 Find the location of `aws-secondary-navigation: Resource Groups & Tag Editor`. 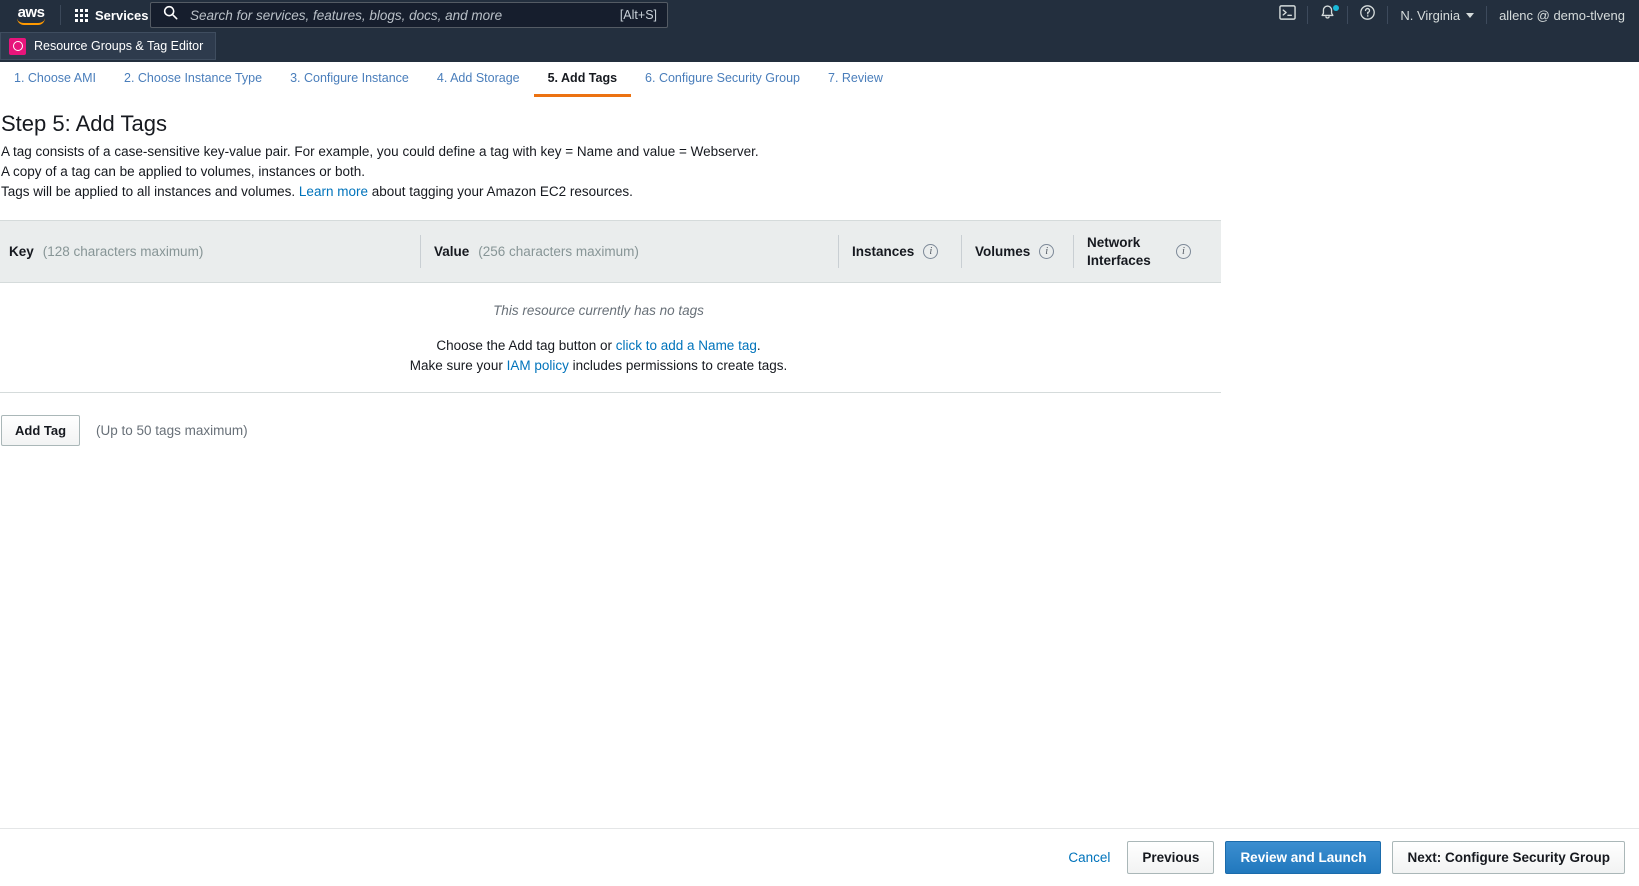

aws-secondary-navigation: Resource Groups & Tag Editor is located at coordinates (819, 46).